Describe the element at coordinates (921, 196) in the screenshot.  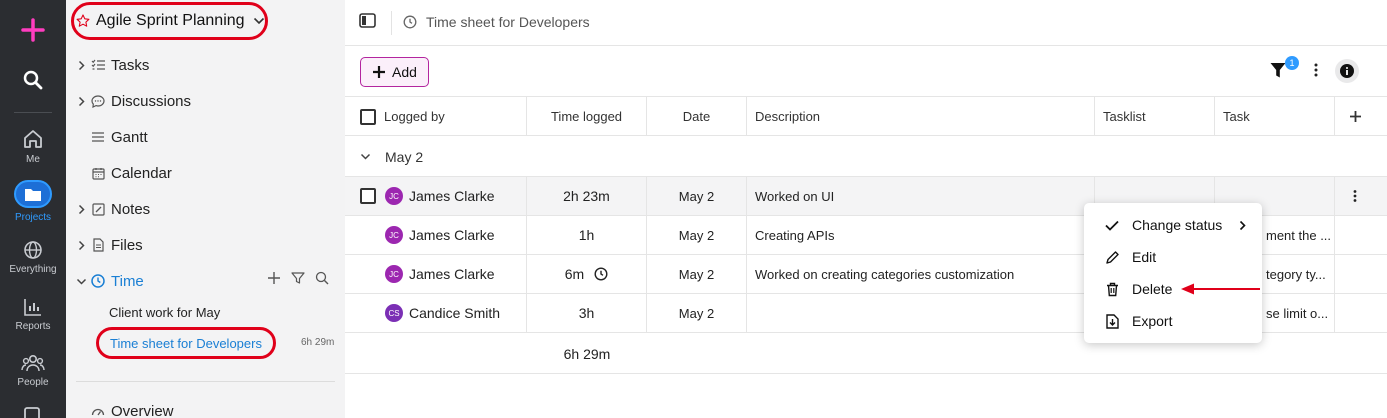
I see `description-cell: Worked on UI` at that location.